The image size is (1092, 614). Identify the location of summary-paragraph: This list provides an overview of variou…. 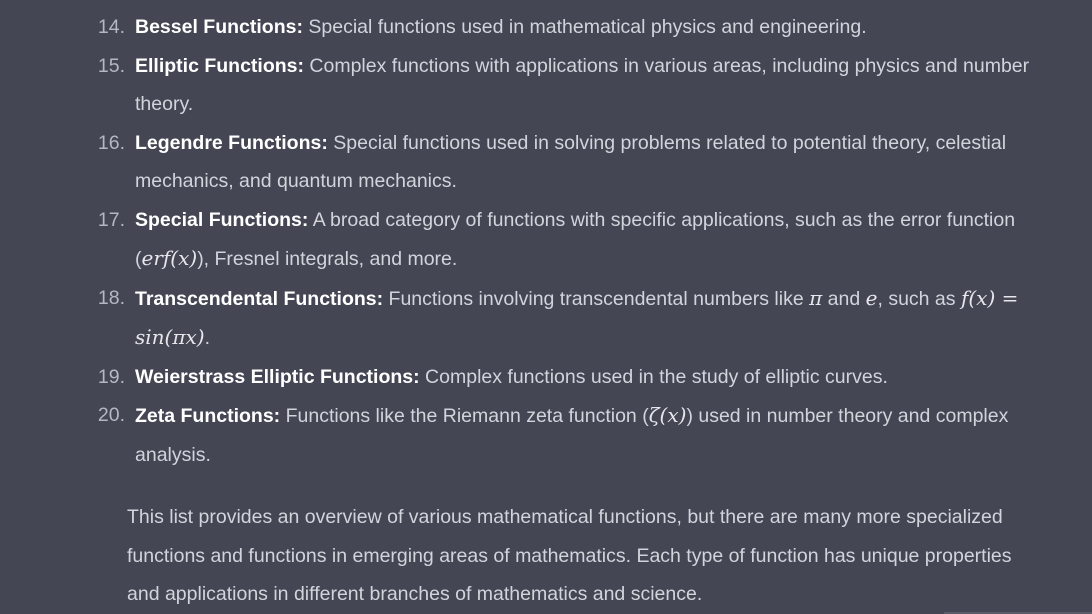
(569, 555).